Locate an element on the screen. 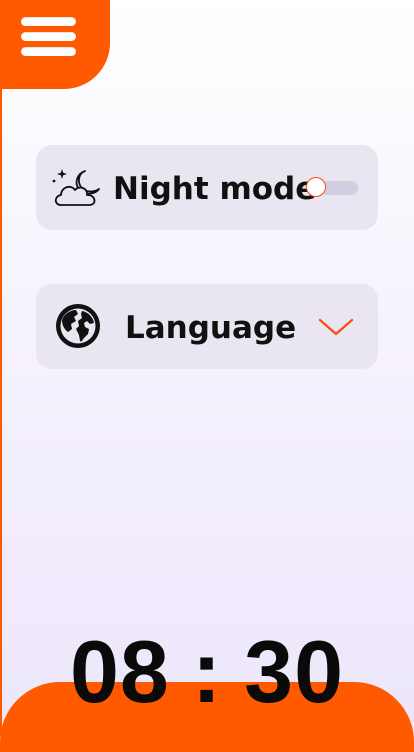  hamburger-menu-icon-bar-middle is located at coordinates (48, 36).